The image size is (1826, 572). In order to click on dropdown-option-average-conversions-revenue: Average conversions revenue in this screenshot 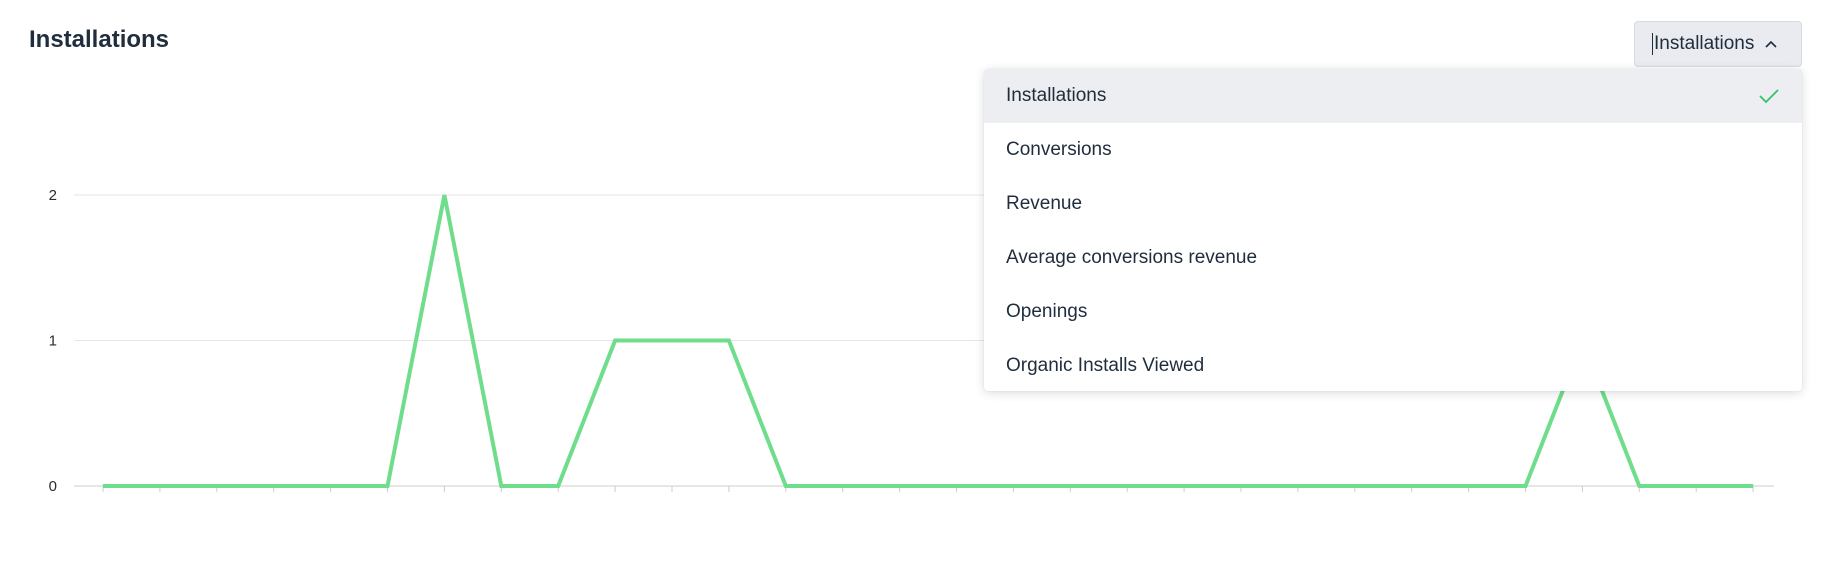, I will do `click(1393, 258)`.